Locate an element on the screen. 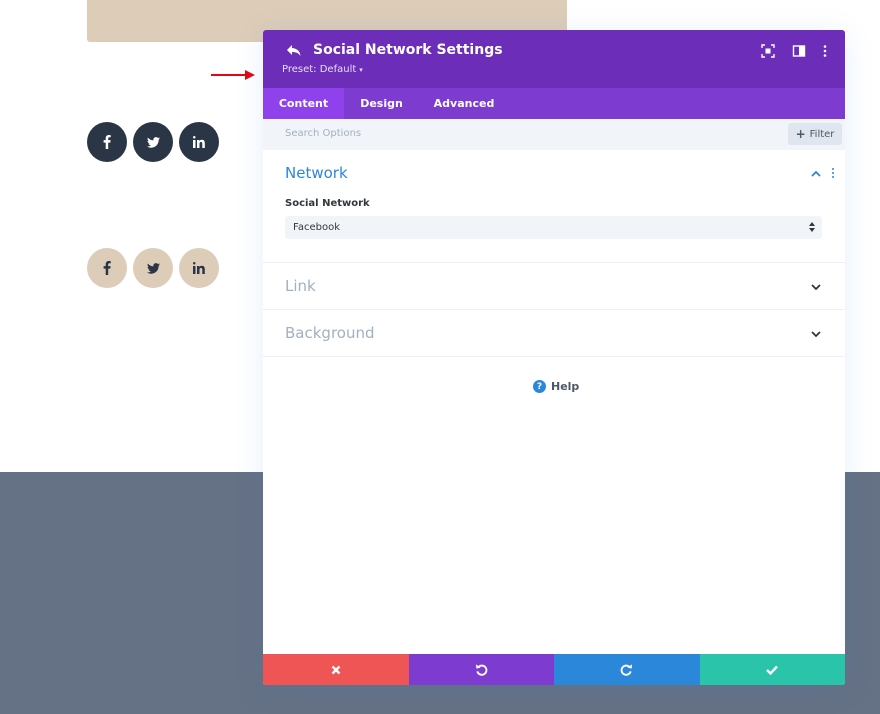 Image resolution: width=880 pixels, height=714 pixels. back-icon is located at coordinates (294, 51).